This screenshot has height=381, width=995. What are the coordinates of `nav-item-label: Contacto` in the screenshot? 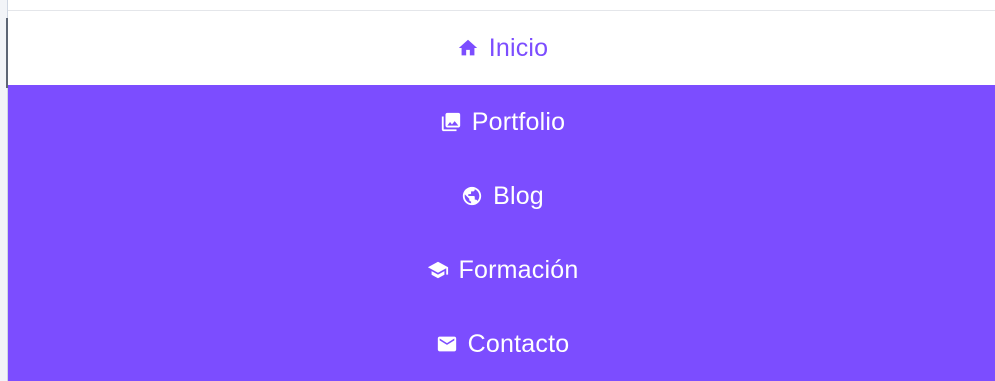 It's located at (518, 343).